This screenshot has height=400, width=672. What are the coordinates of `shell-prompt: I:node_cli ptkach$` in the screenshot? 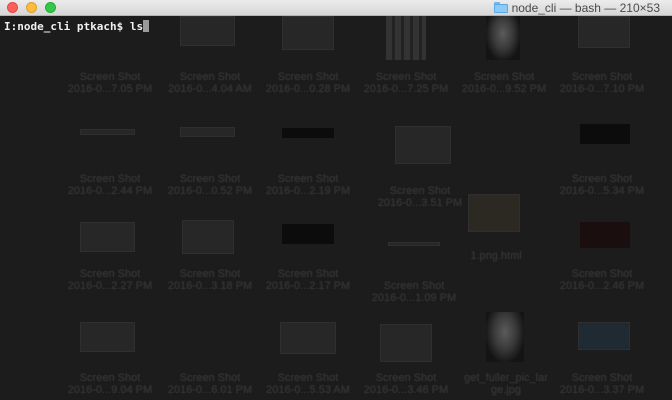 It's located at (67, 26).